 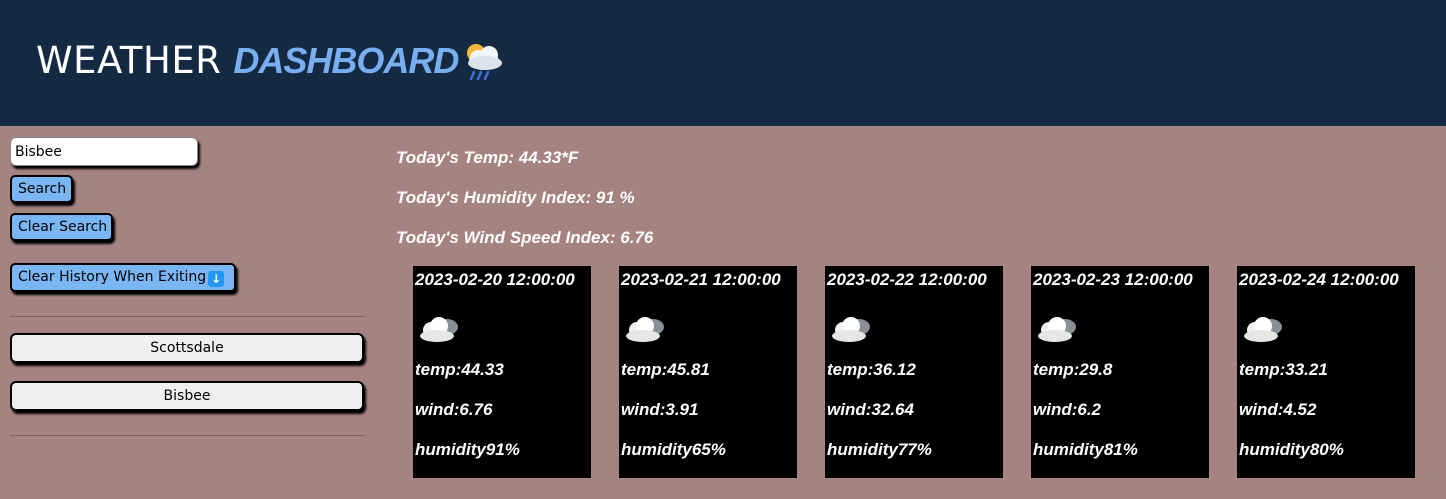 What do you see at coordinates (487, 157) in the screenshot?
I see `today-temp: Today's Temp: 44.33*F` at bounding box center [487, 157].